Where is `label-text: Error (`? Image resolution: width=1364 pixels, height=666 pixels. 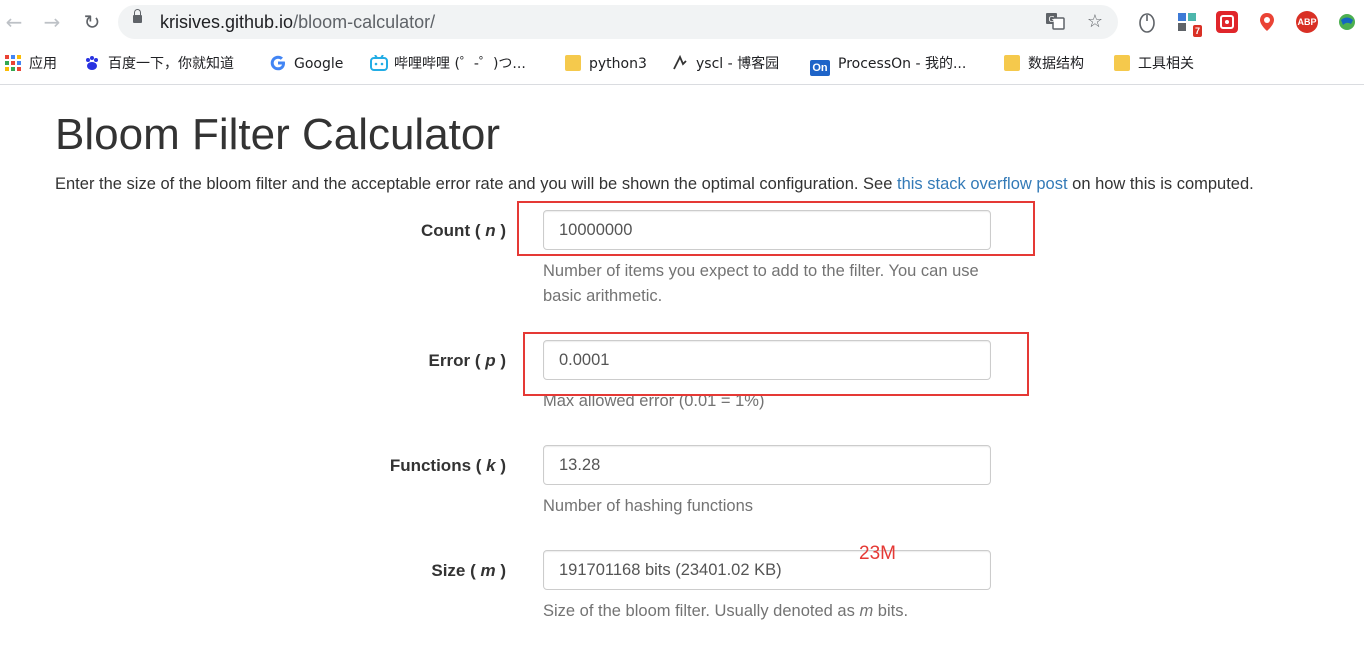
label-text: Error ( is located at coordinates (457, 360).